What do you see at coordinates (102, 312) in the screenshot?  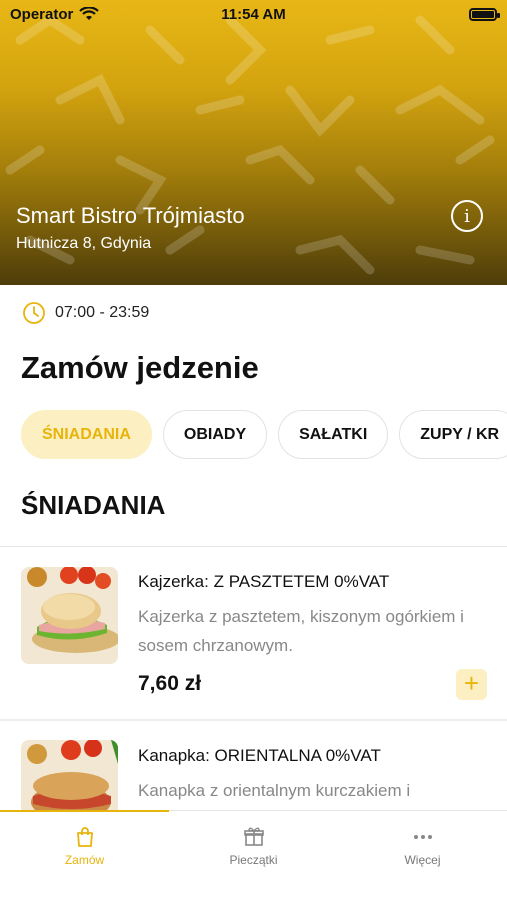 I see `hours-label: 07:00 - 23:59` at bounding box center [102, 312].